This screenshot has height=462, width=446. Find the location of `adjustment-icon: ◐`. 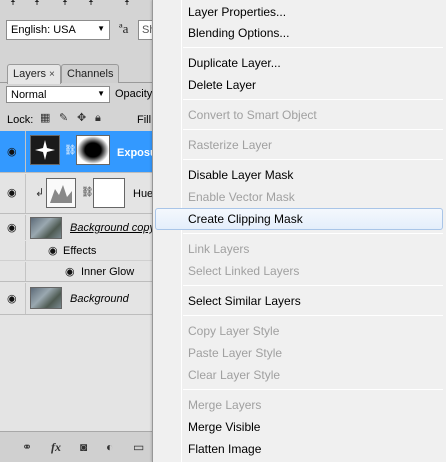

adjustment-icon: ◐ is located at coordinates (109, 447).